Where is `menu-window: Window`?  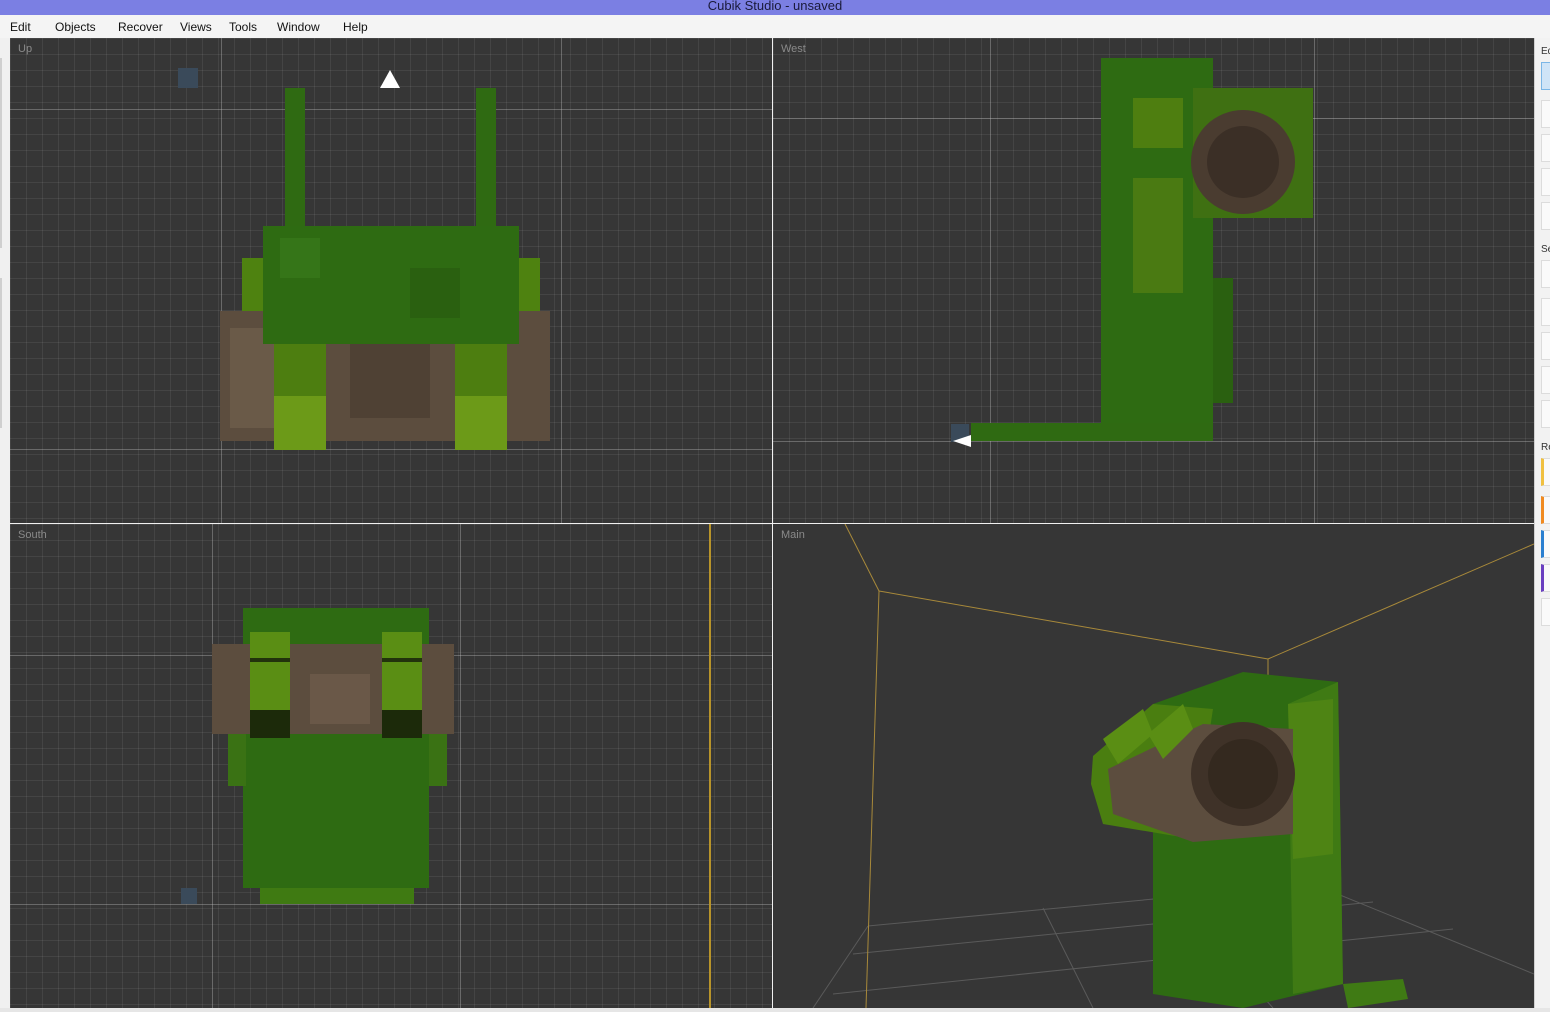
menu-window: Window is located at coordinates (298, 27).